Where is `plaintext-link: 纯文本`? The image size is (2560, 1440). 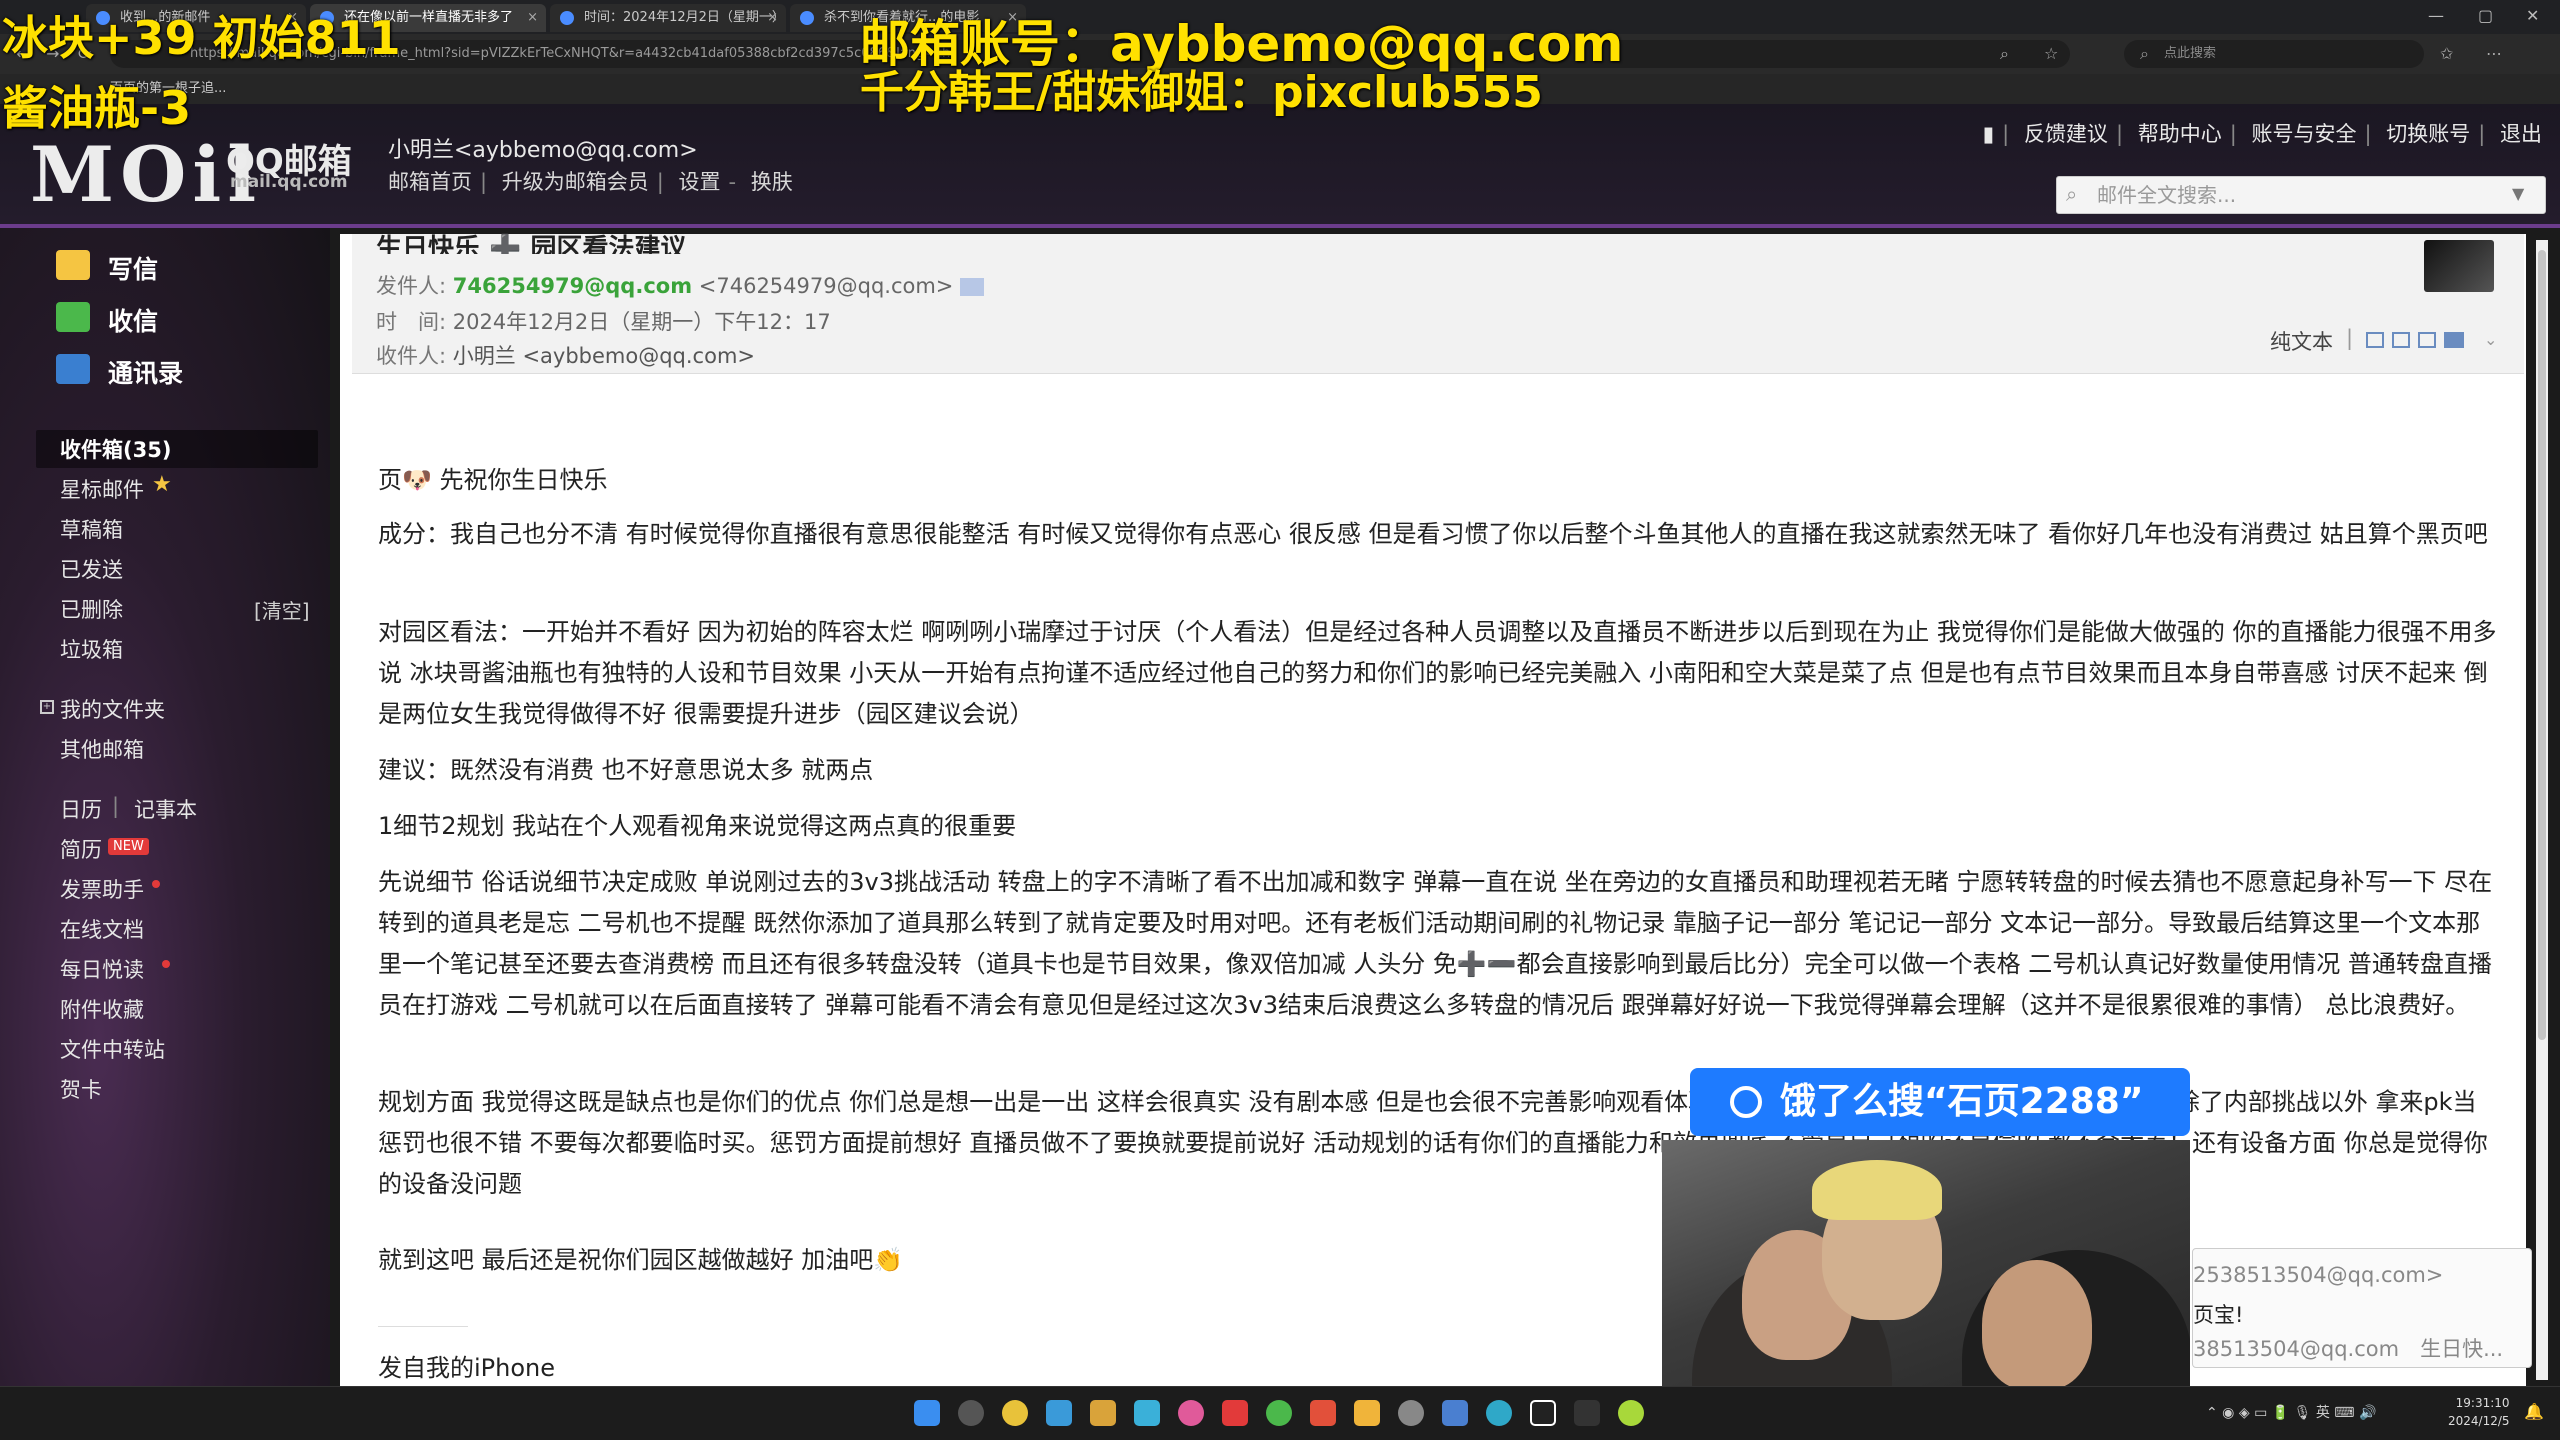 plaintext-link: 纯文本 is located at coordinates (2301, 341).